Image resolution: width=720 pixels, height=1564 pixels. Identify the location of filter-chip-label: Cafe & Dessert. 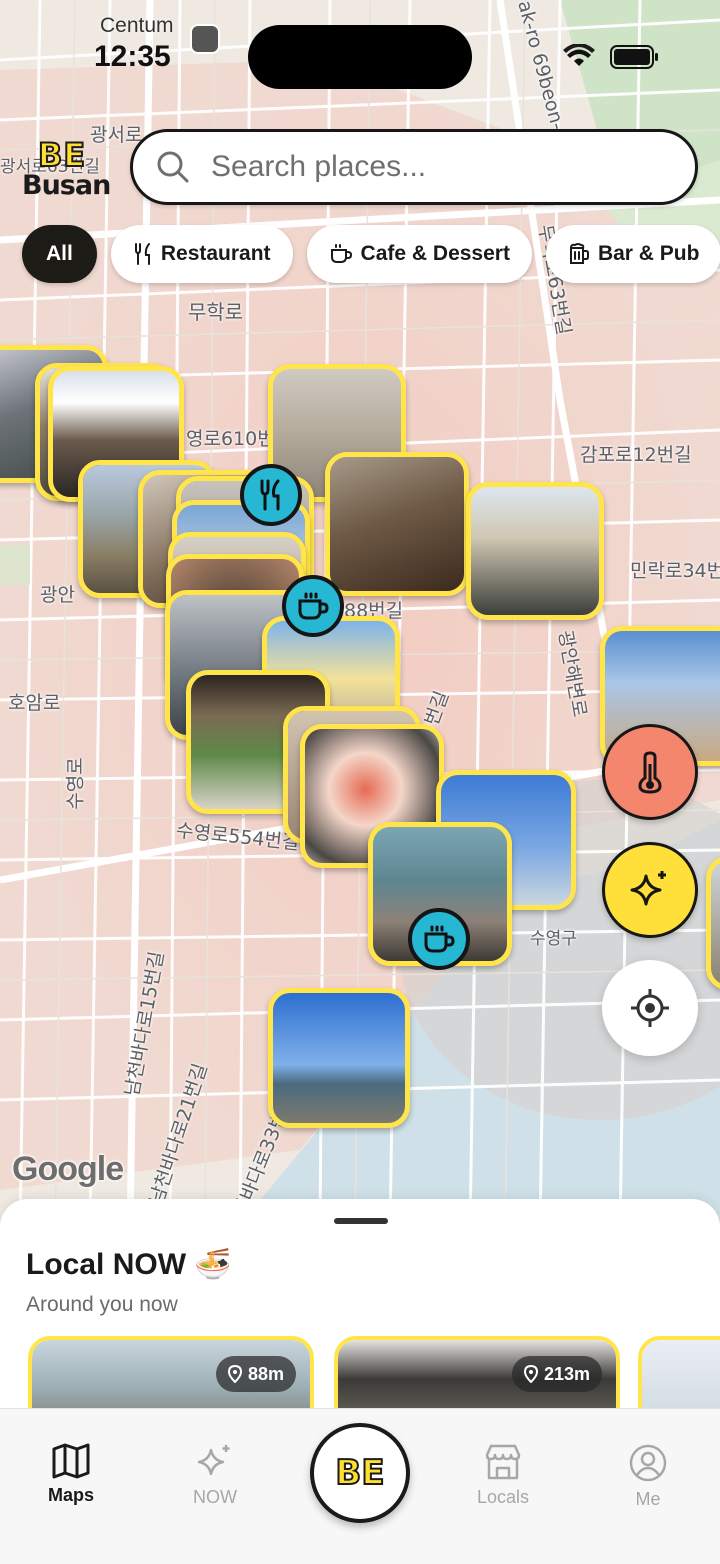
(435, 253).